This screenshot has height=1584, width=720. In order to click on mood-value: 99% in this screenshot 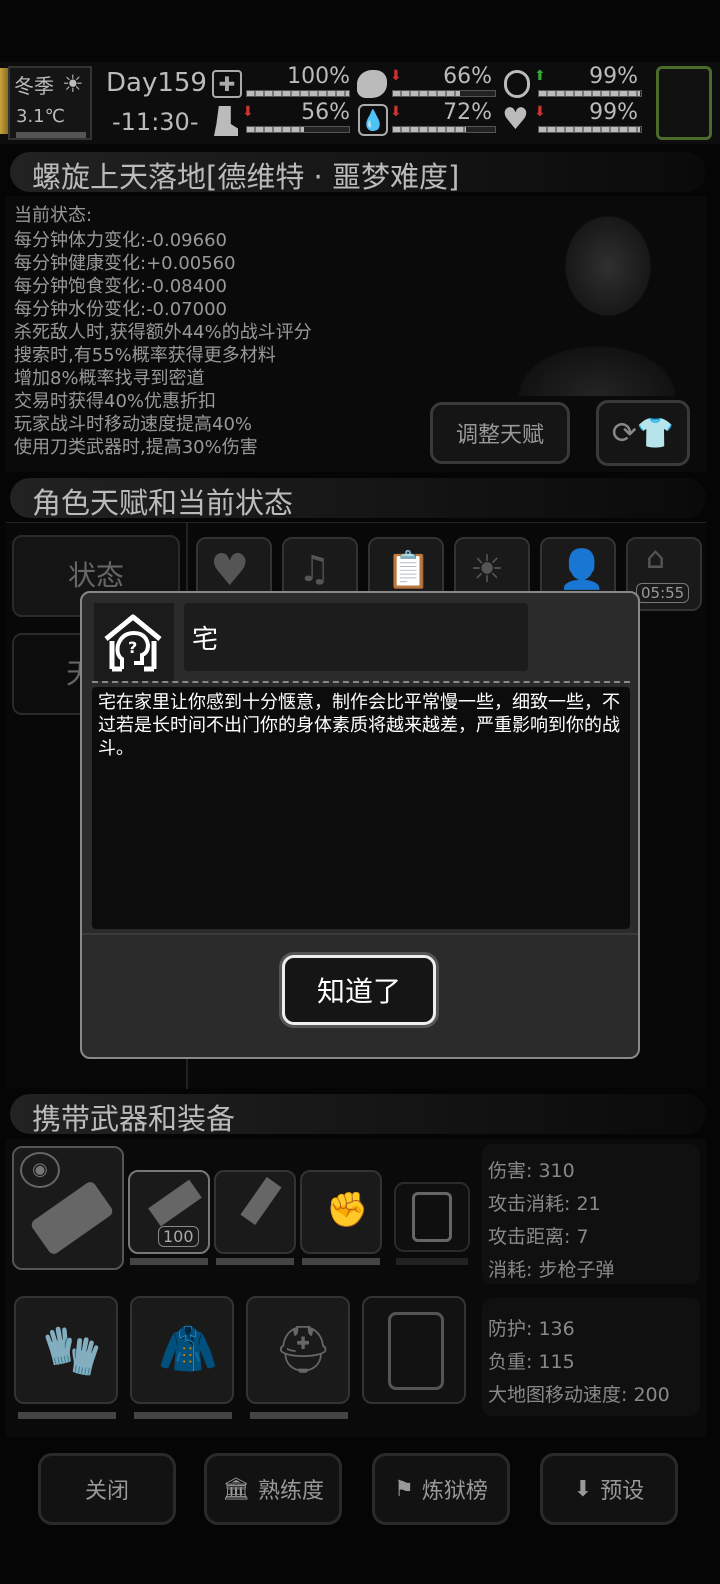, I will do `click(613, 76)`.